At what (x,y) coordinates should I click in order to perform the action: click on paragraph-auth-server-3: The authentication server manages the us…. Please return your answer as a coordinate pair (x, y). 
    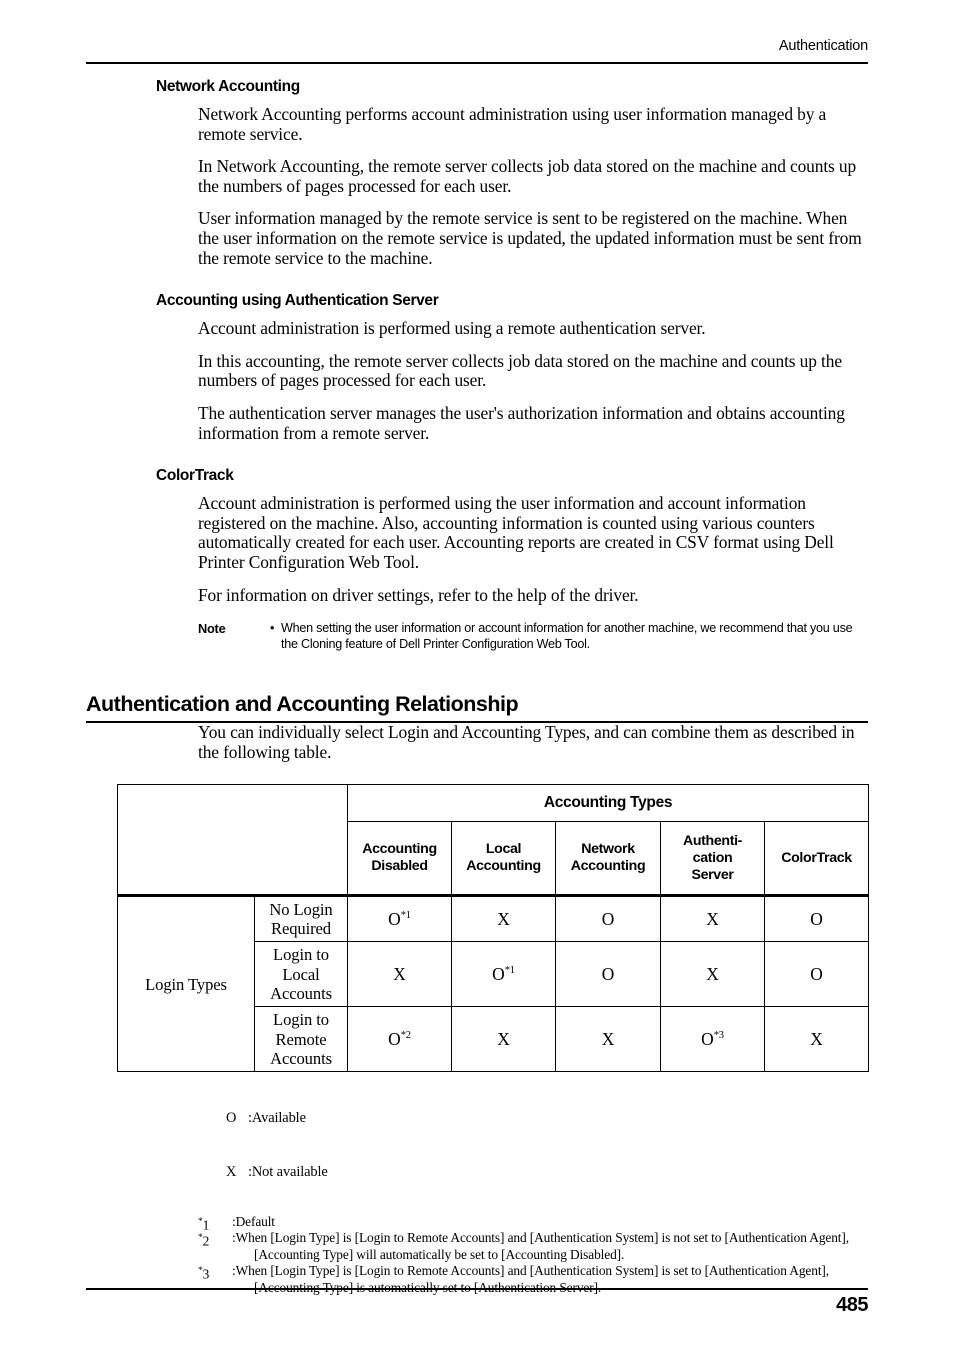
    Looking at the image, I should click on (521, 422).